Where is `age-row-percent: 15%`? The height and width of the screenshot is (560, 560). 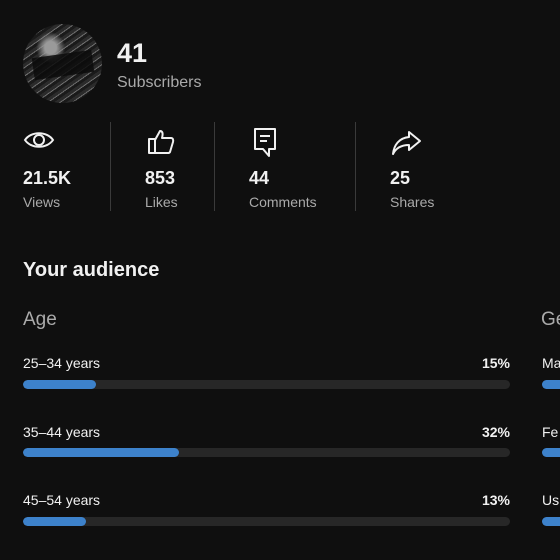 age-row-percent: 15% is located at coordinates (495, 363).